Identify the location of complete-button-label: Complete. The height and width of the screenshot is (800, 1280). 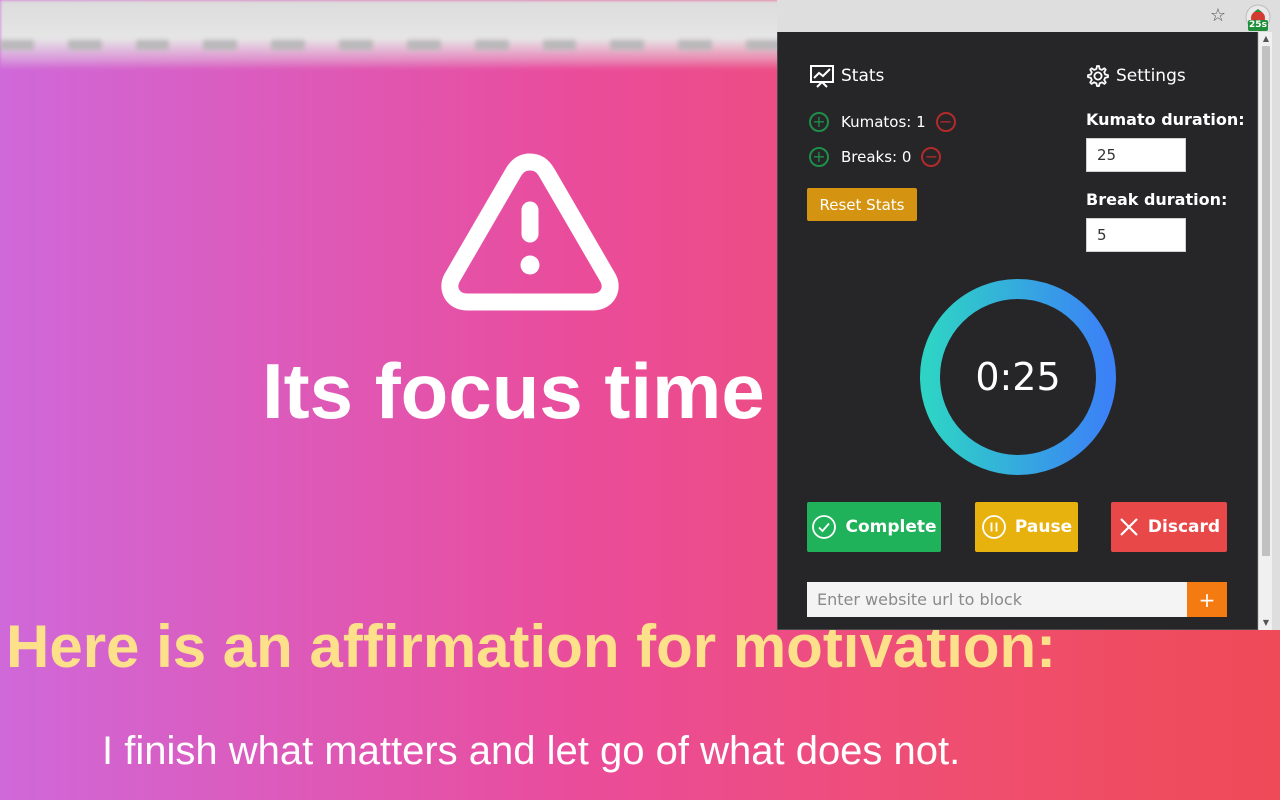
(891, 527).